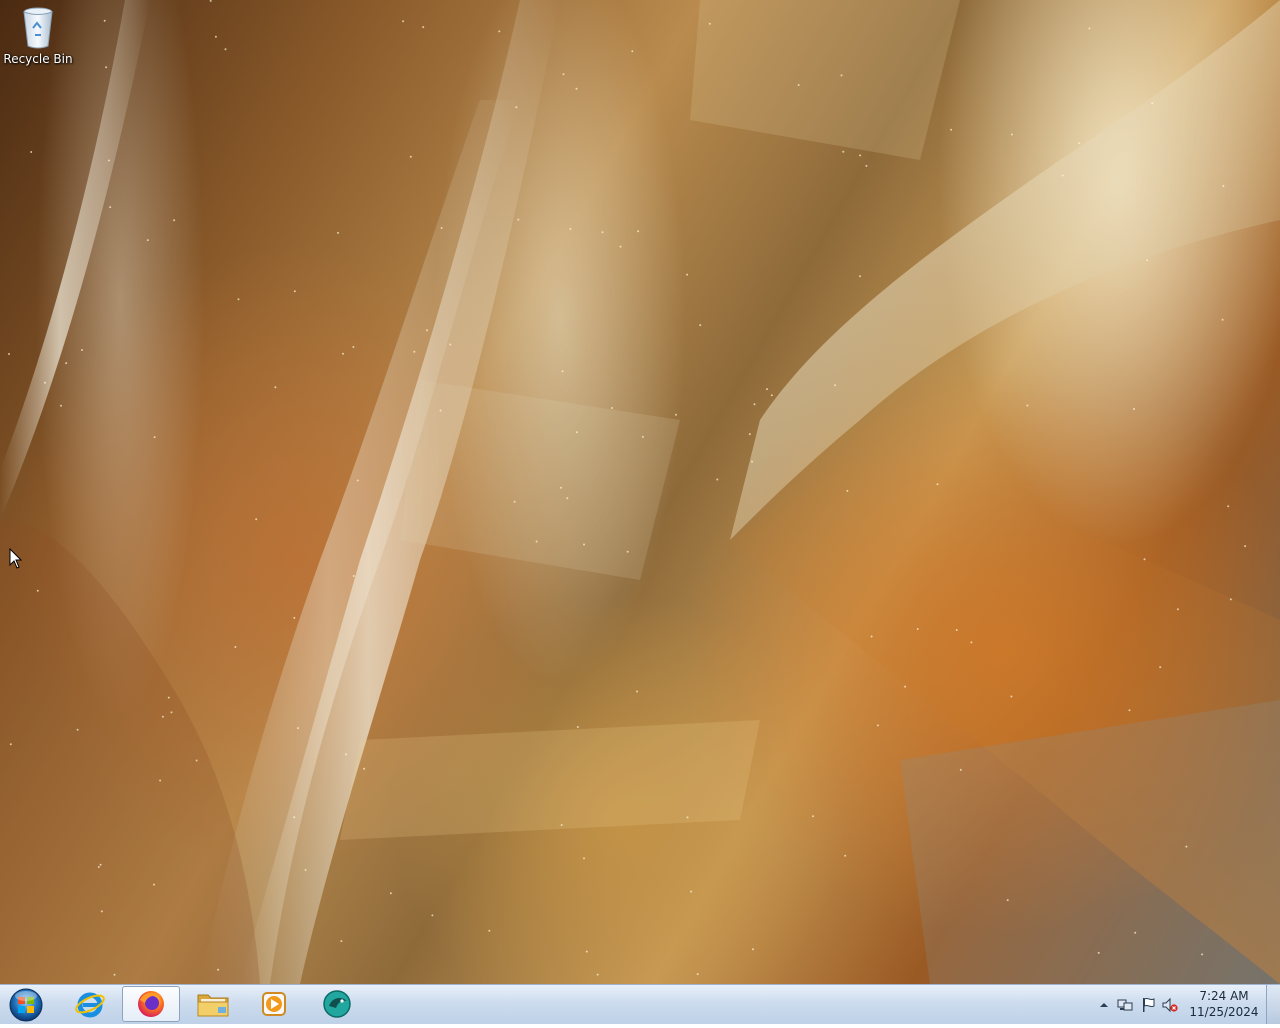 This screenshot has width=1280, height=1028. I want to click on mouse-pointer-icon, so click(16, 558).